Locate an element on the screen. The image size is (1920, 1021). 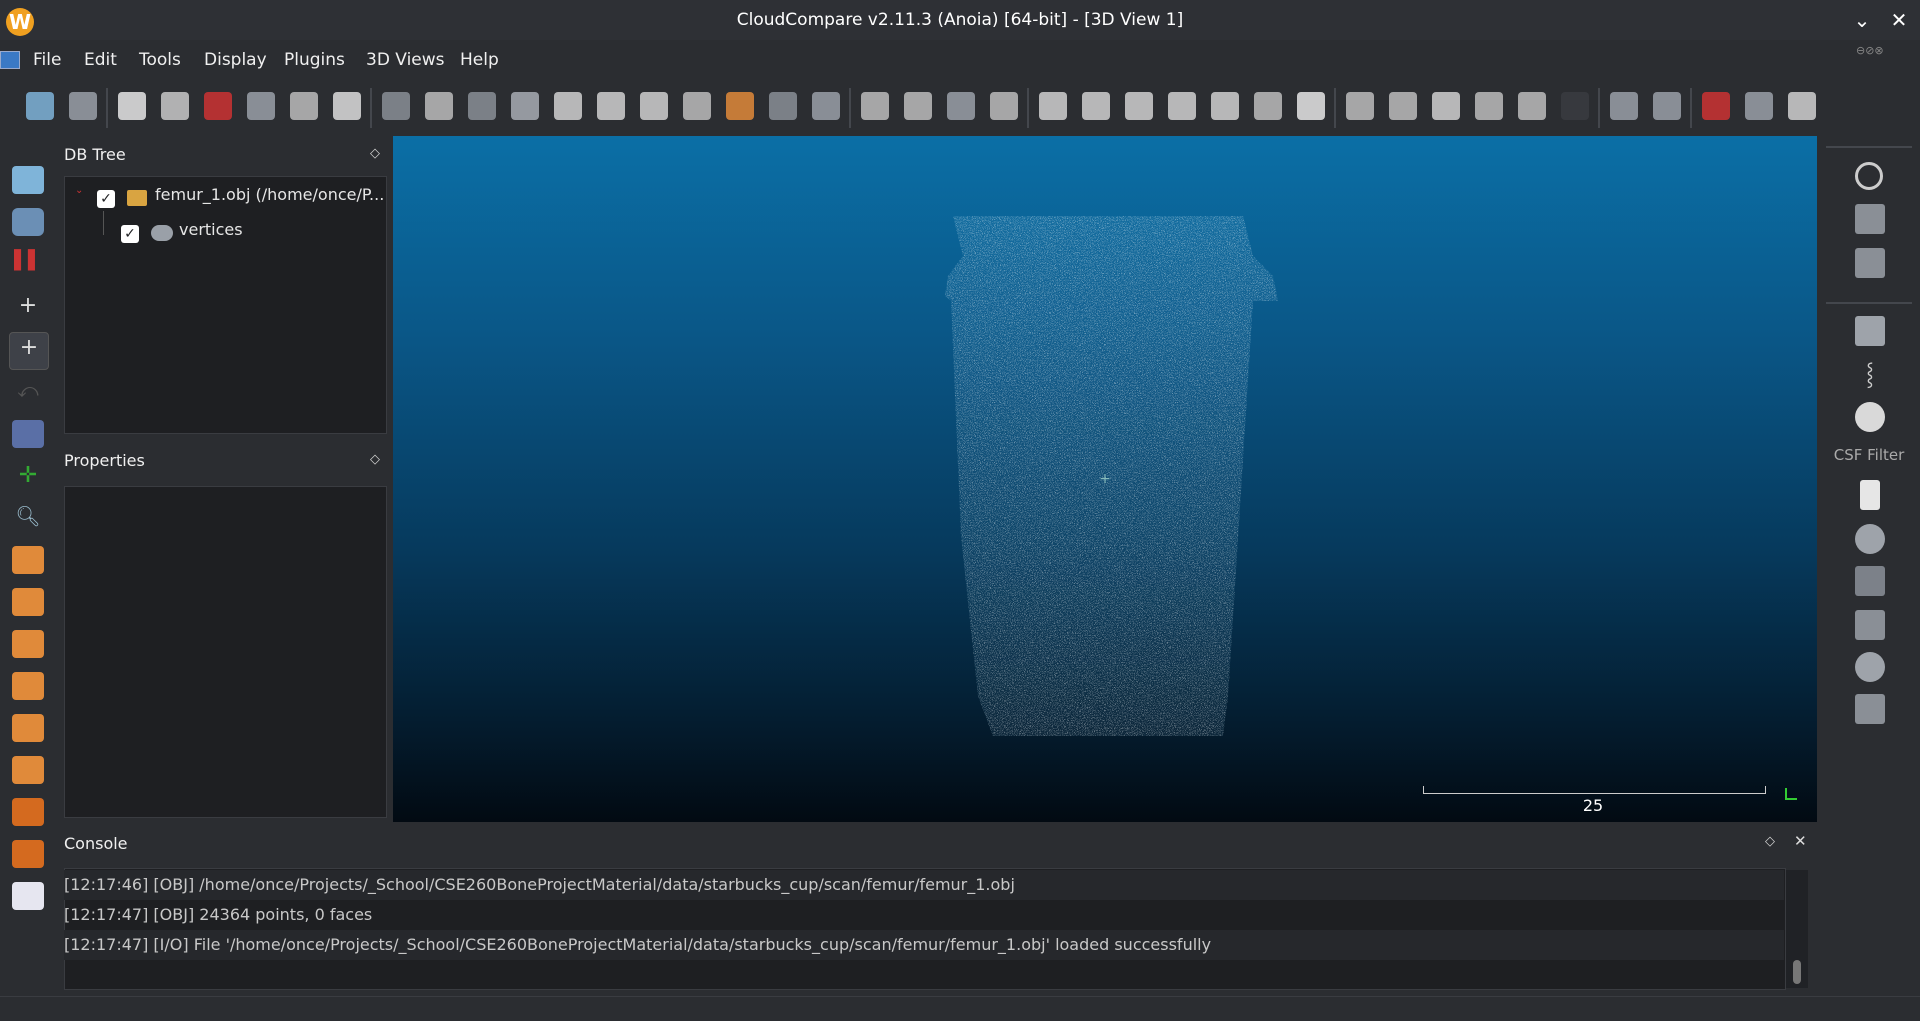
m3c2-icon is located at coordinates (1624, 106).